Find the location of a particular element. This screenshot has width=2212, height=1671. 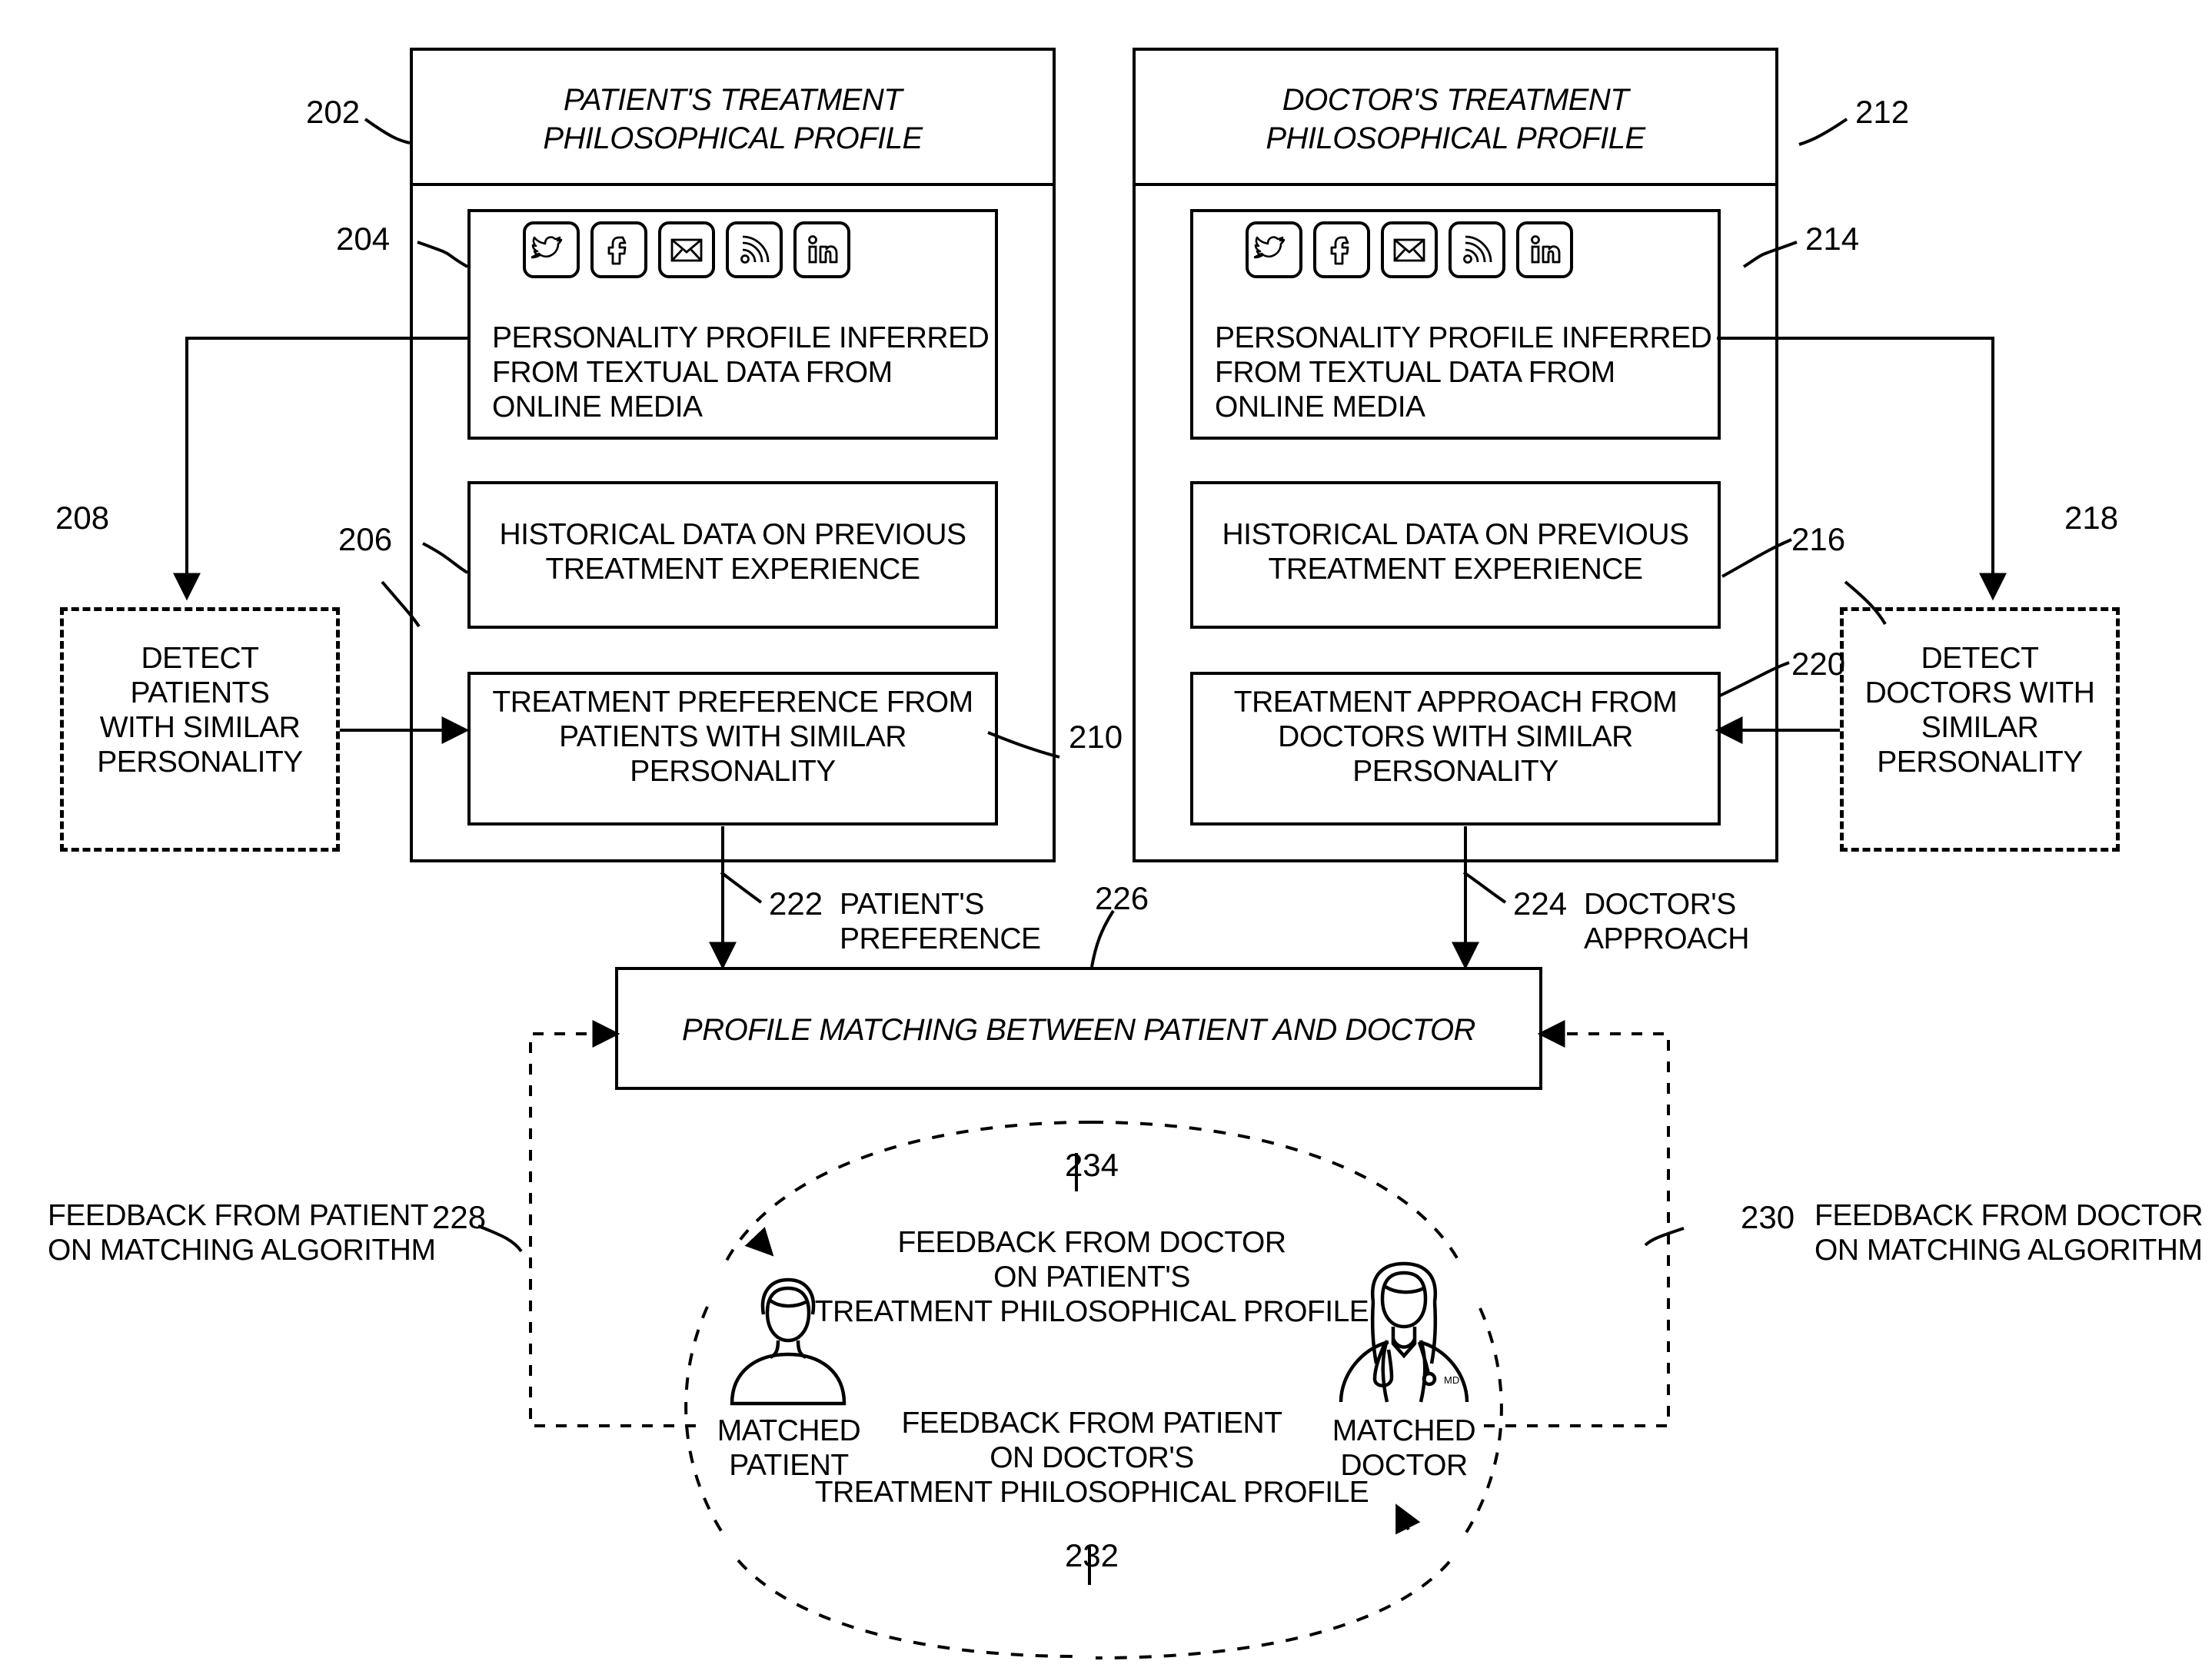

patient-panel-title-line2: PHILOSOPHICAL PROFILE is located at coordinates (733, 138).